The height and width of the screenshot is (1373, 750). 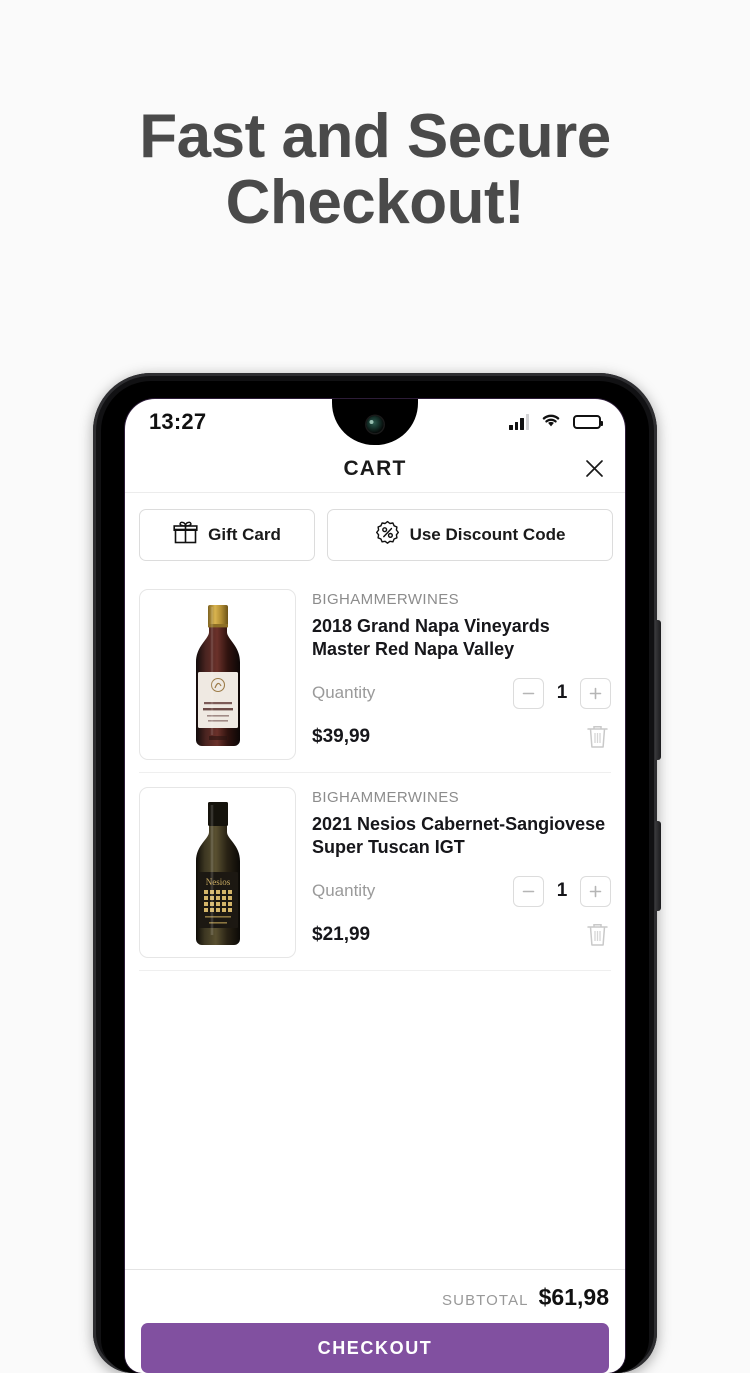 I want to click on headline-line-1: Fast and Secure, so click(x=375, y=136).